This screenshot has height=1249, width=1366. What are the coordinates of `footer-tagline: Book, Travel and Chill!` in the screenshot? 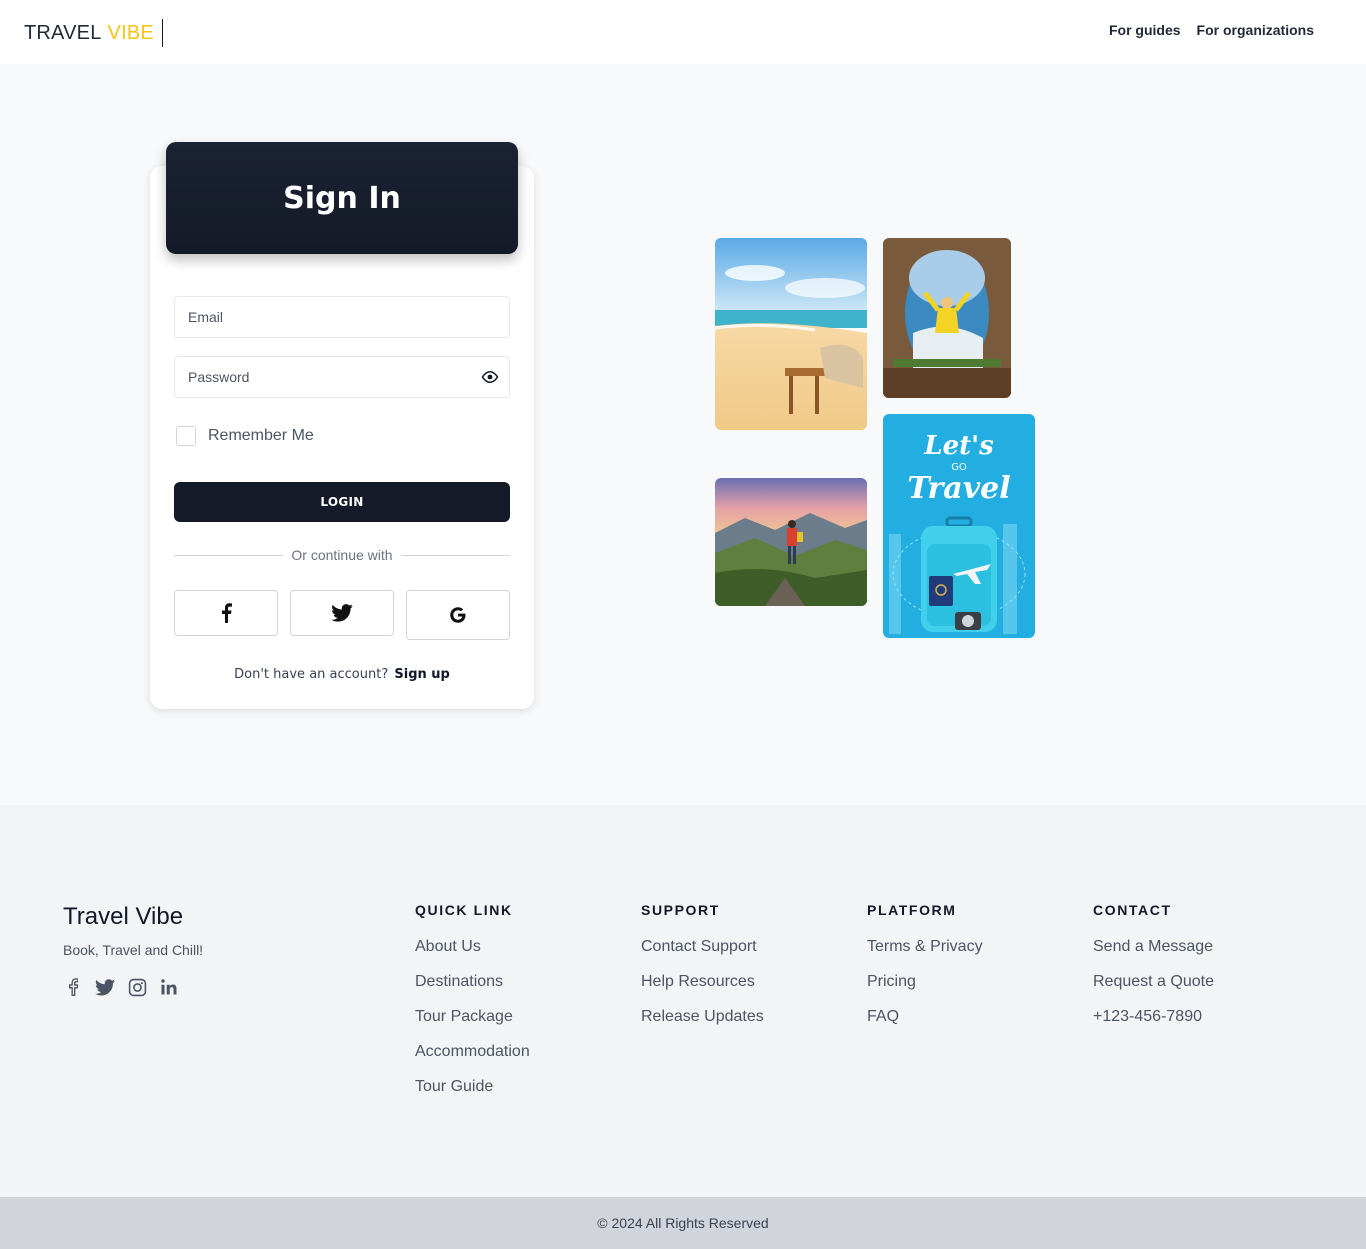 It's located at (133, 950).